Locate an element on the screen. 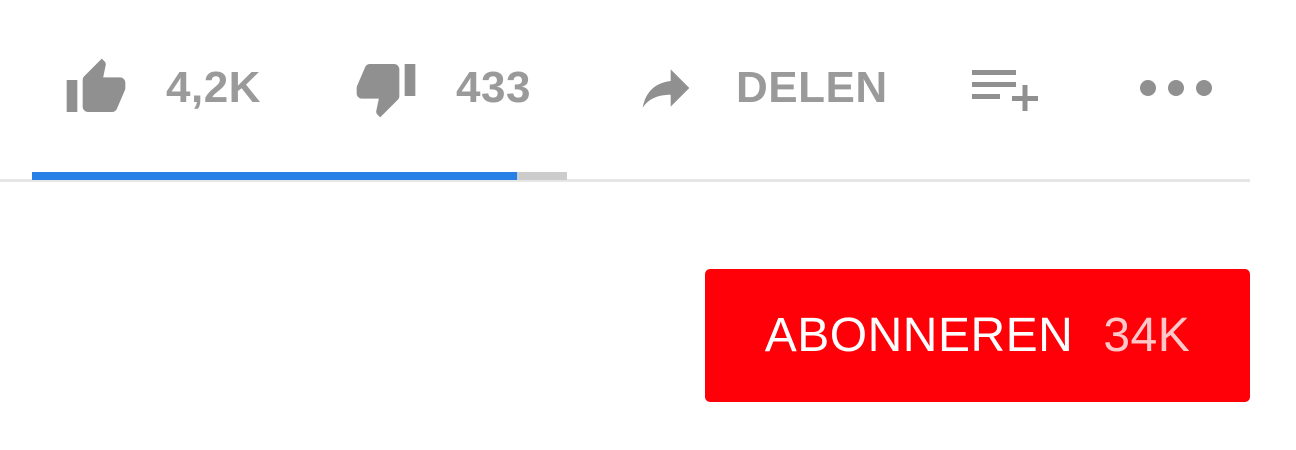 The width and height of the screenshot is (1296, 450). subscribe-label: ABONNEREN is located at coordinates (919, 335).